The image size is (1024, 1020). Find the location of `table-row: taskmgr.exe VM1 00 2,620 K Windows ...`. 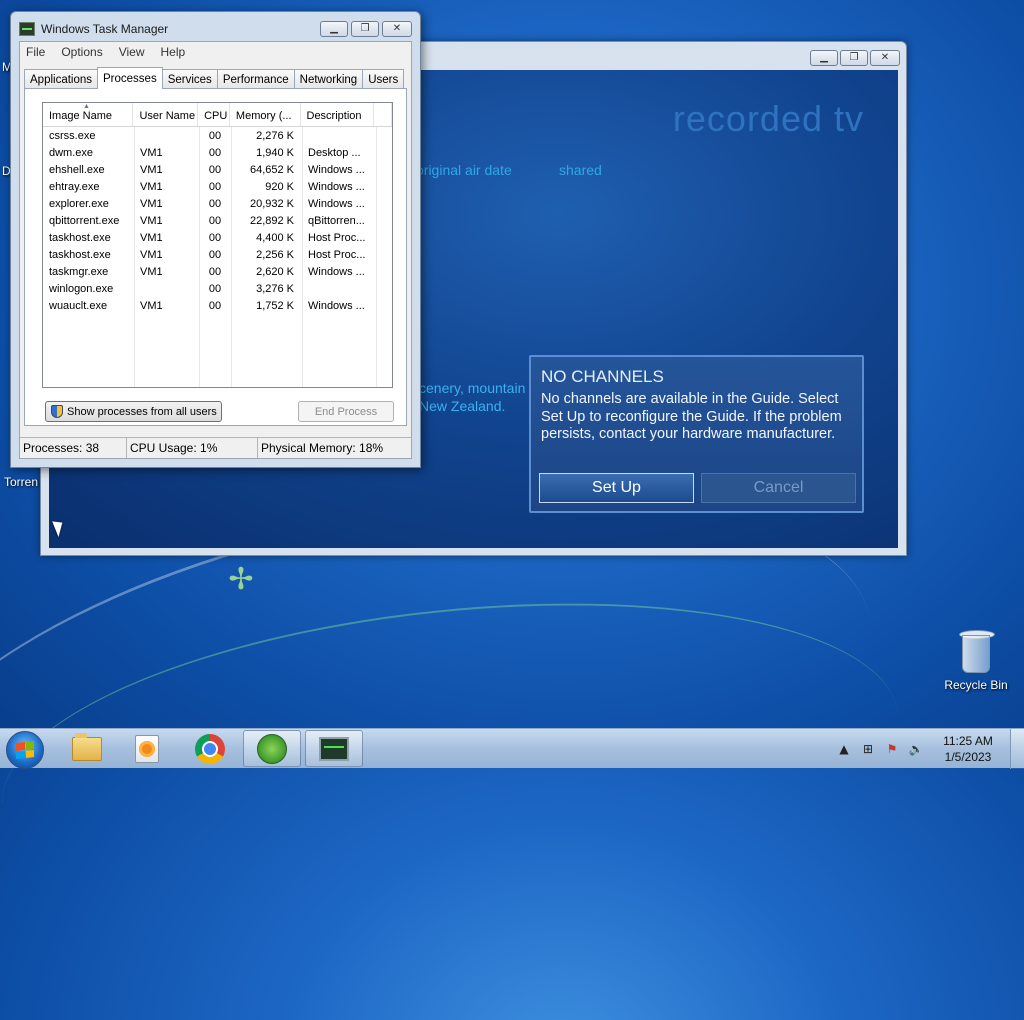

table-row: taskmgr.exe VM1 00 2,620 K Windows ... is located at coordinates (217, 271).